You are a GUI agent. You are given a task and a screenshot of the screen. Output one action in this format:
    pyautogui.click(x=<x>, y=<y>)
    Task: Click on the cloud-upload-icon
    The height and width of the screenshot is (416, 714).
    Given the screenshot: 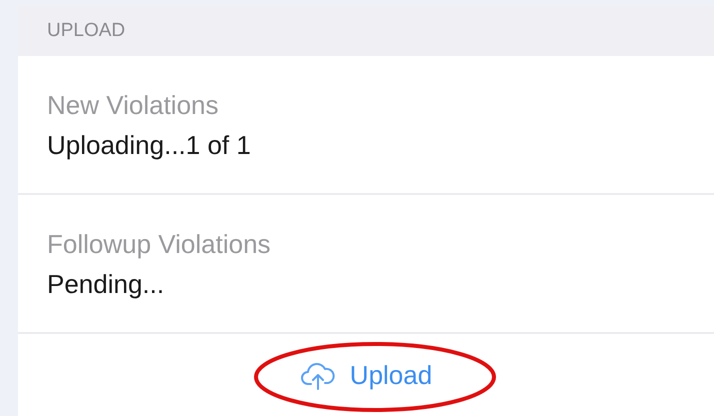 What is the action you would take?
    pyautogui.click(x=318, y=375)
    